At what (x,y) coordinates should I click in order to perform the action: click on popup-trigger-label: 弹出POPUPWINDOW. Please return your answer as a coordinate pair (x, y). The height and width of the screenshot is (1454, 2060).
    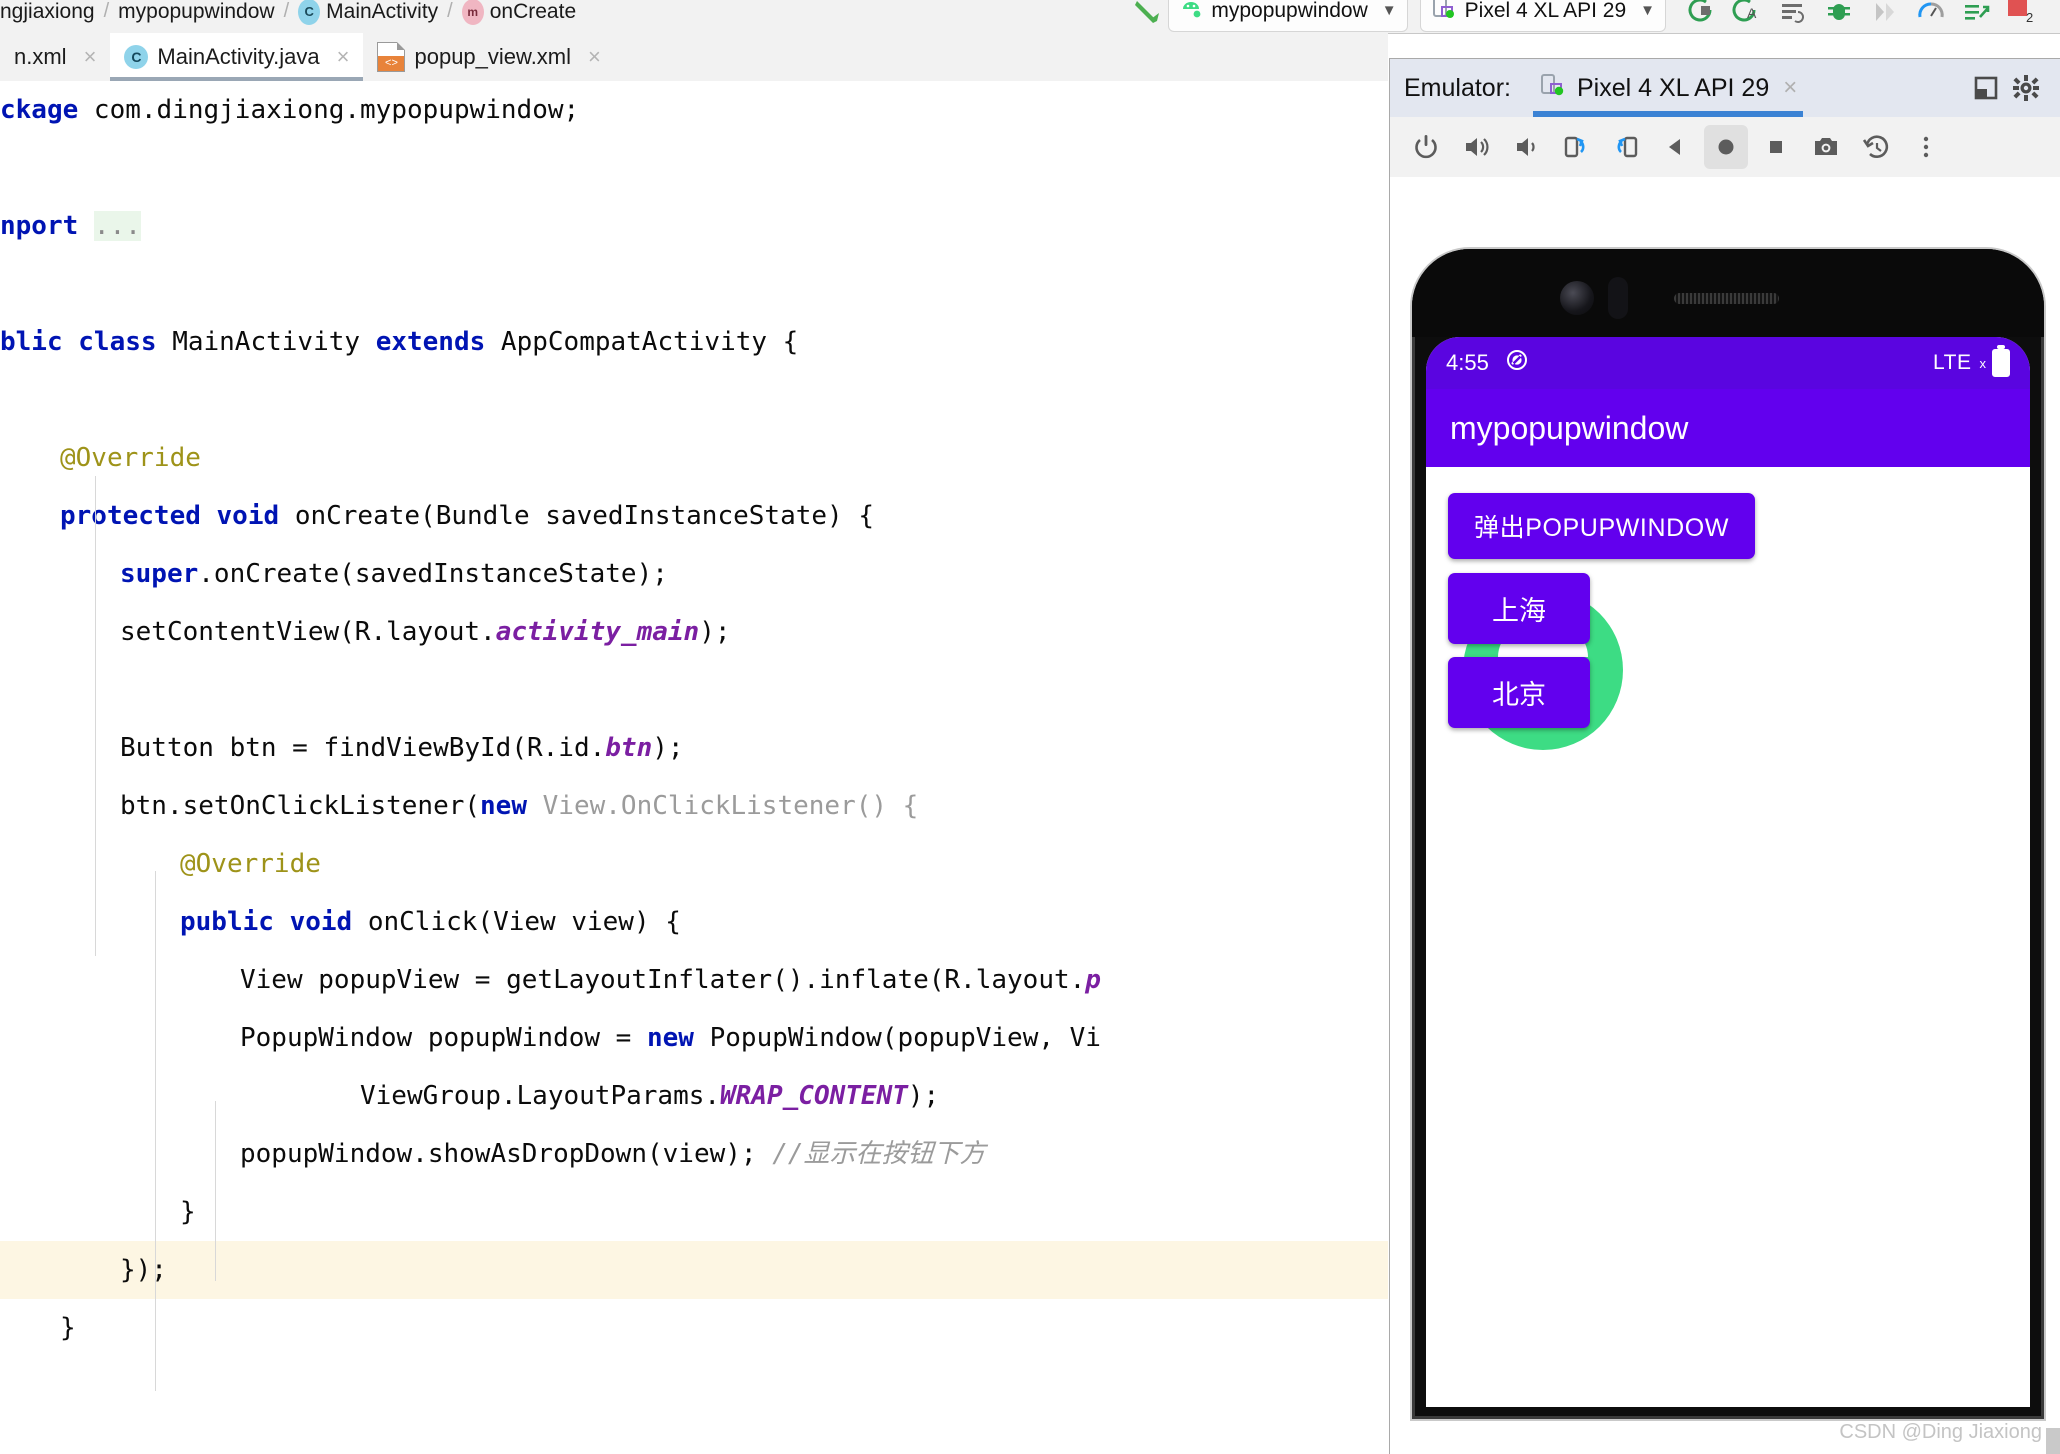
    Looking at the image, I should click on (1602, 528).